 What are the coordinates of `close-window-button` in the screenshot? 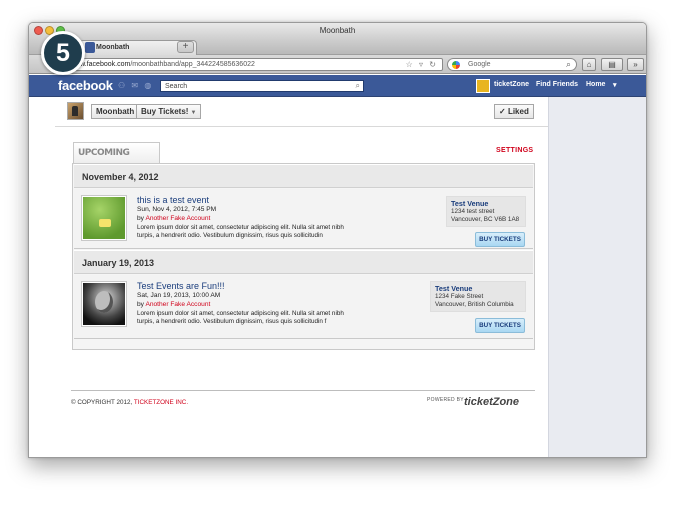 It's located at (38, 30).